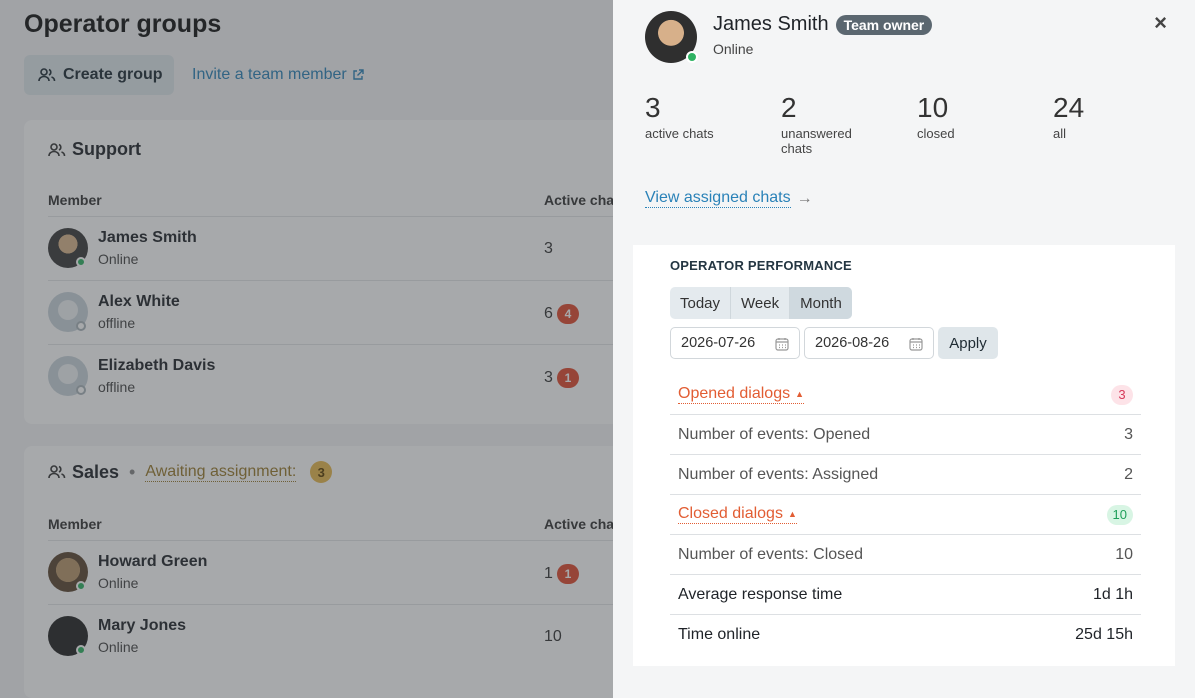 Image resolution: width=1195 pixels, height=698 pixels. Describe the element at coordinates (816, 141) in the screenshot. I see `stat-label: unanswered chats` at that location.